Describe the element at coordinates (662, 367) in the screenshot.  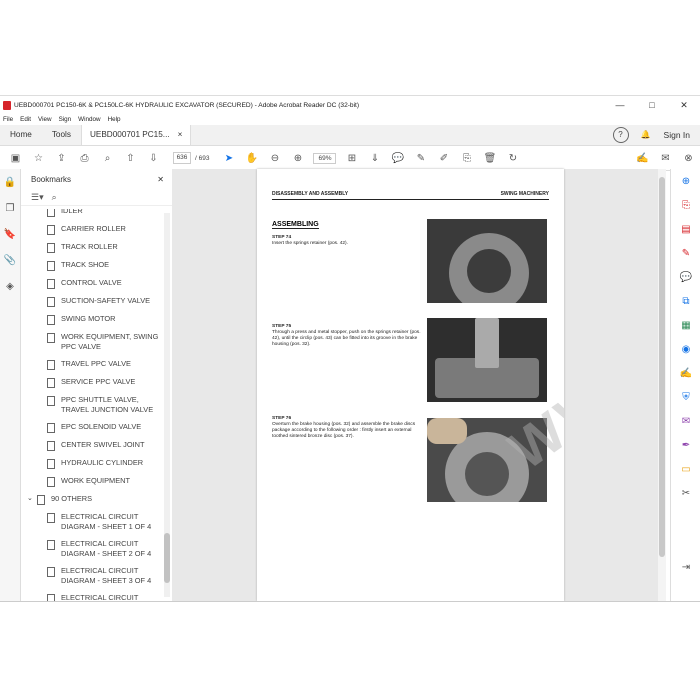
I see `document-scroll-thumb` at that location.